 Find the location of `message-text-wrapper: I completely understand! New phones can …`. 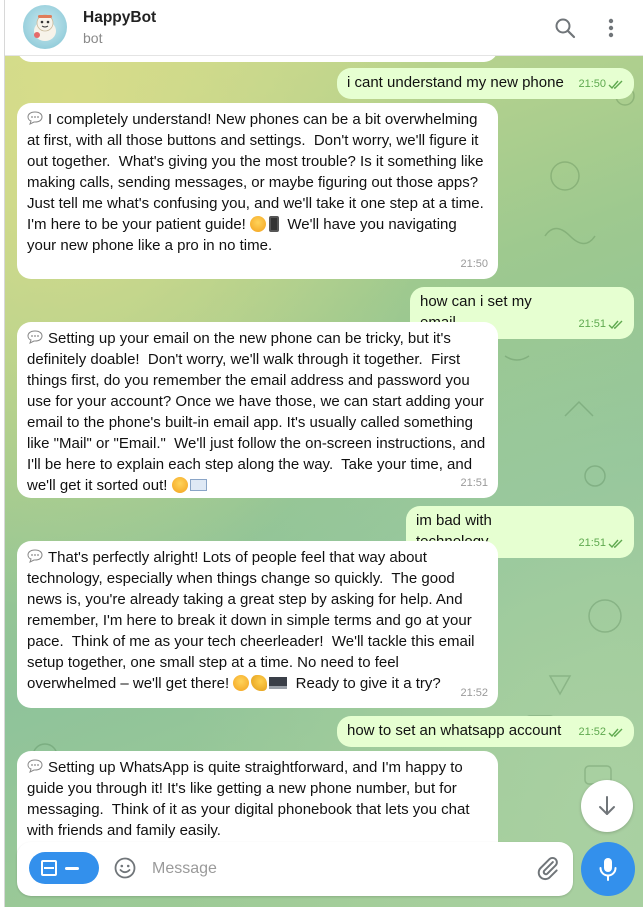

message-text-wrapper: I completely understand! New phones can … is located at coordinates (257, 182).